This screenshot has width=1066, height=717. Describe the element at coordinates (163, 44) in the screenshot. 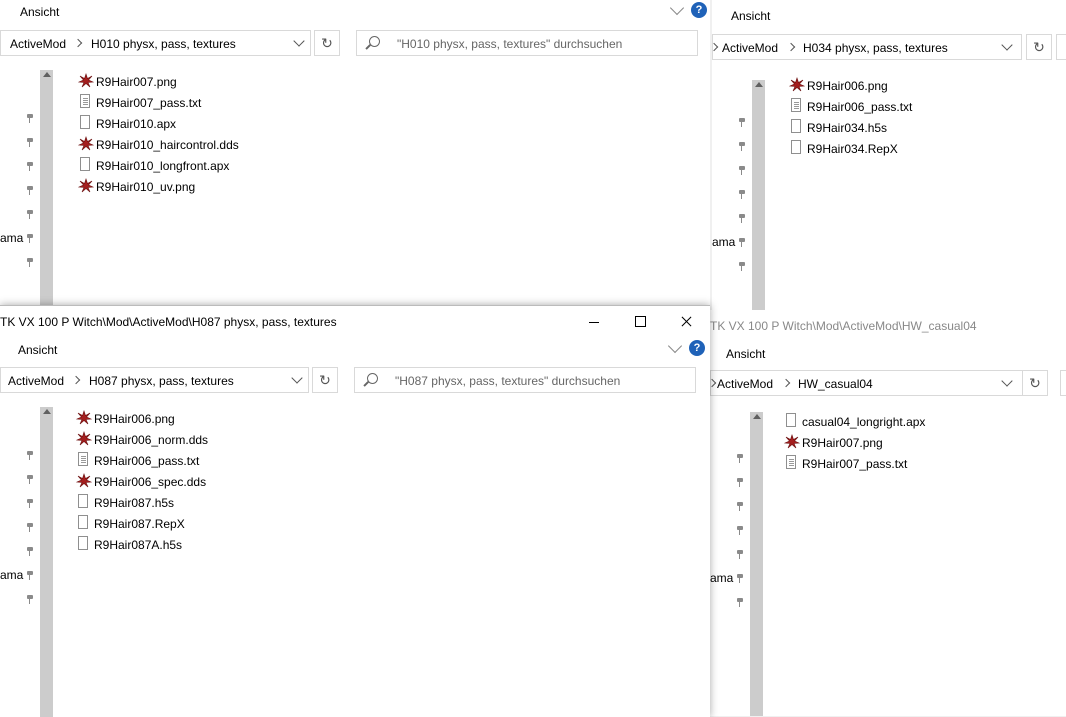

I see `breadcrumb-current-folder: H010 physx, pass, textures` at that location.